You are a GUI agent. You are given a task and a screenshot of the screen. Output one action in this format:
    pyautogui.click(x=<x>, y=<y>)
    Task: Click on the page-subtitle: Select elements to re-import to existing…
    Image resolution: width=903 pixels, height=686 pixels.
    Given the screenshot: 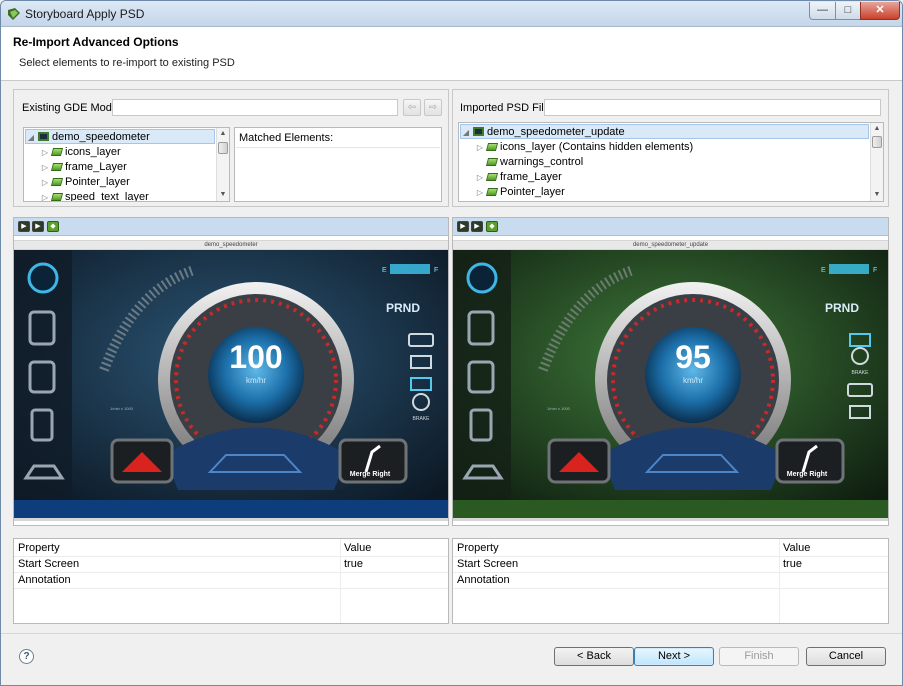 What is the action you would take?
    pyautogui.click(x=127, y=63)
    